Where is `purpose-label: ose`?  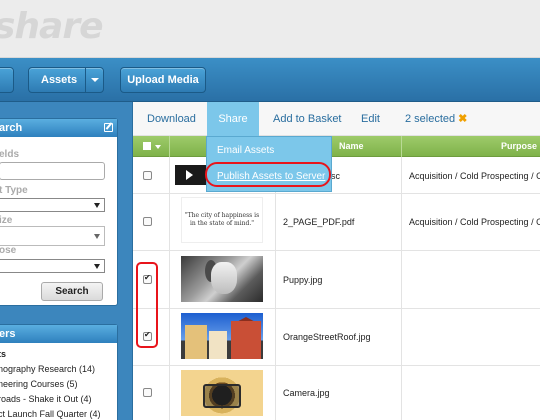 purpose-label: ose is located at coordinates (8, 250).